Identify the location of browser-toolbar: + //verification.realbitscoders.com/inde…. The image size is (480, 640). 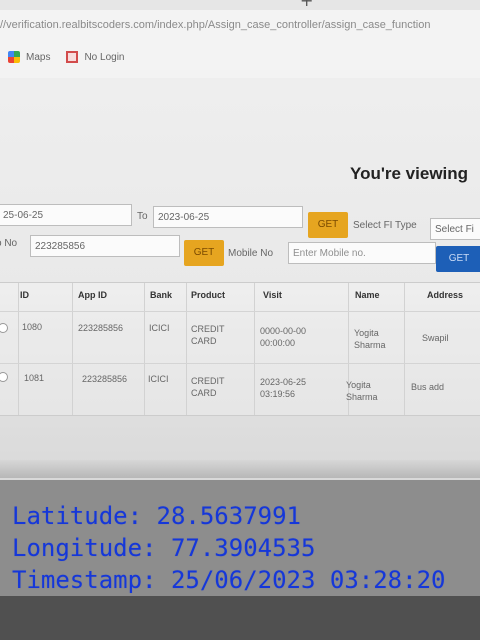
(240, 39).